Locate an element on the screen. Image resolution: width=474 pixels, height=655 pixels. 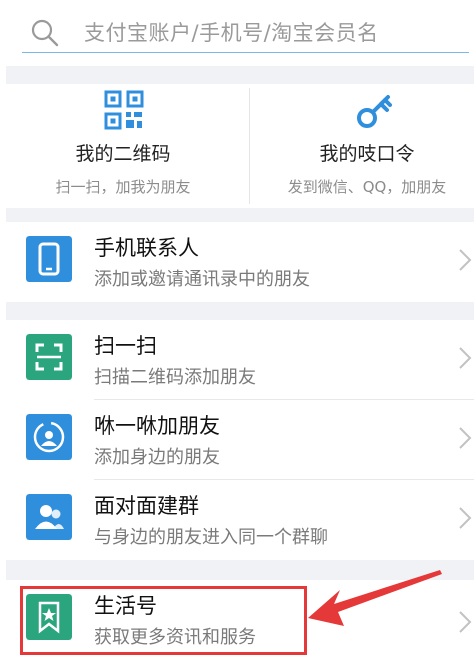
my-zhikouling-button: 我的吱口令 发到微信、QQ，加朋友 is located at coordinates (362, 146).